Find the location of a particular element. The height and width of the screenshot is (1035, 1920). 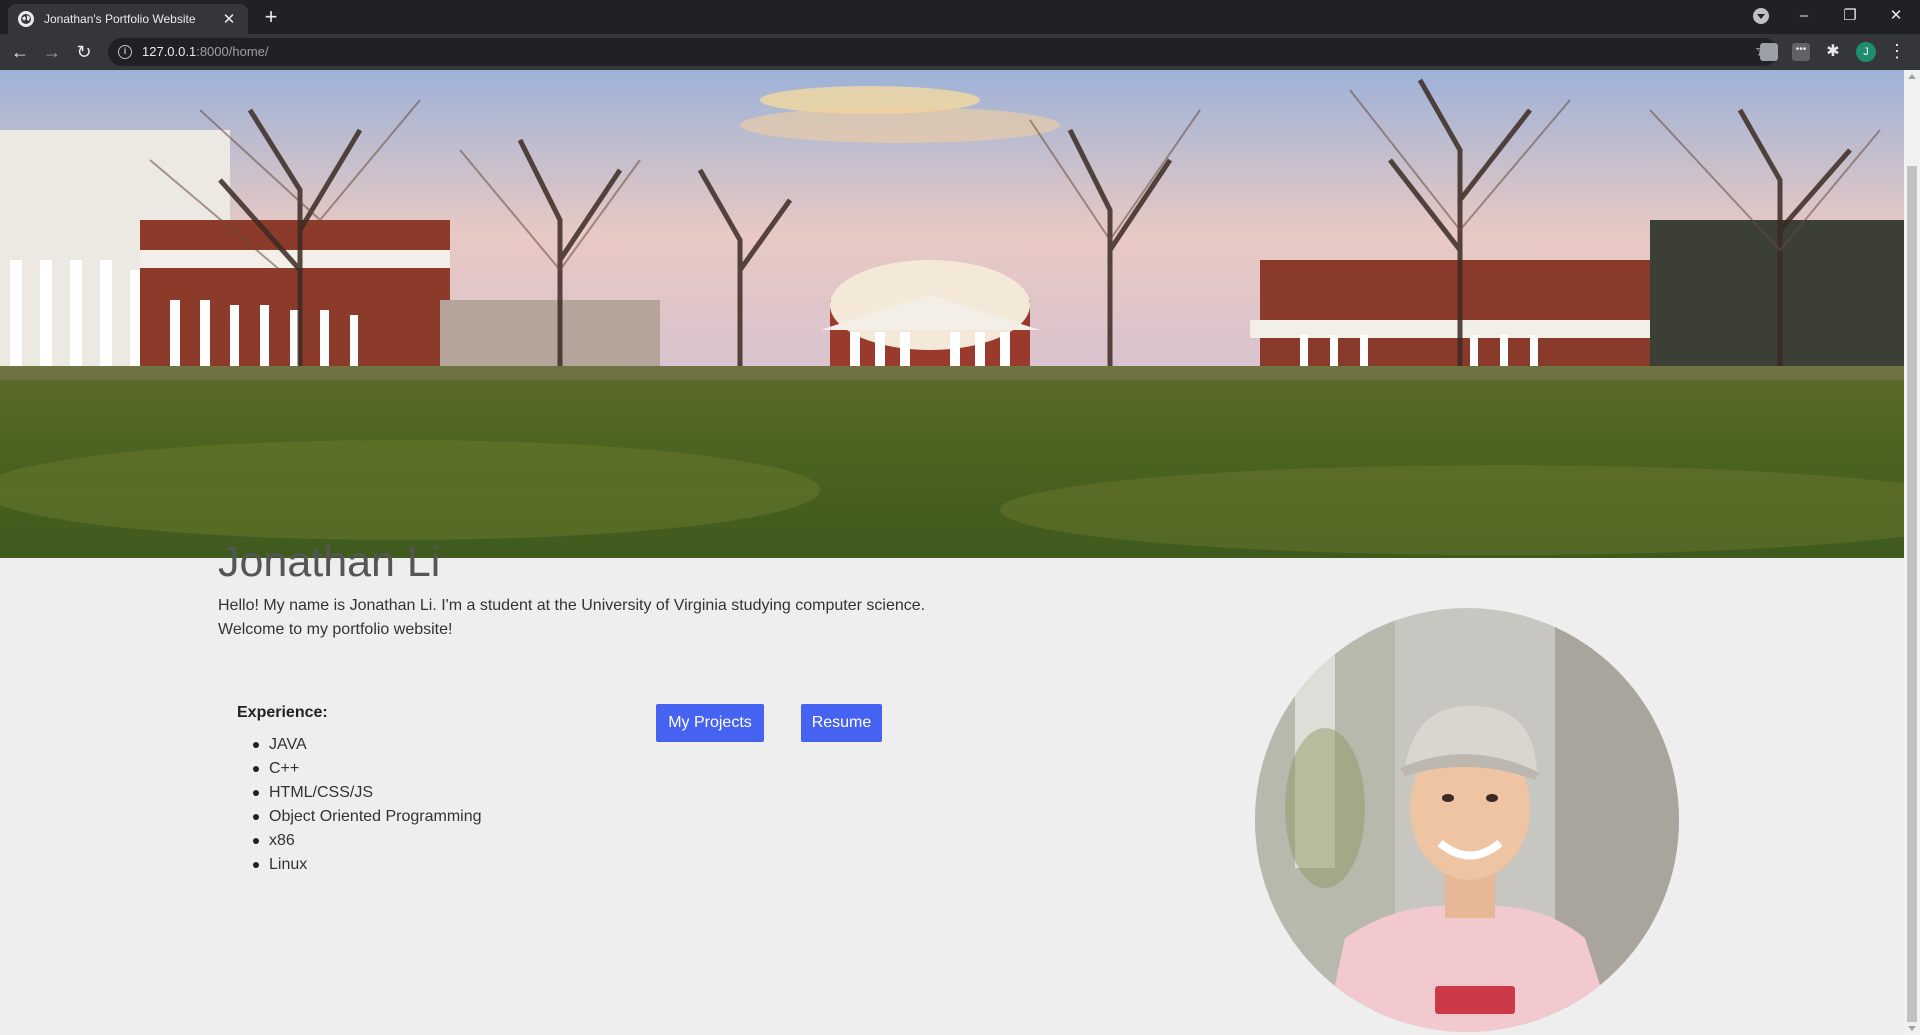

address-bar: i 127.0.0.1:8000/home/ ☆ is located at coordinates (943, 52).